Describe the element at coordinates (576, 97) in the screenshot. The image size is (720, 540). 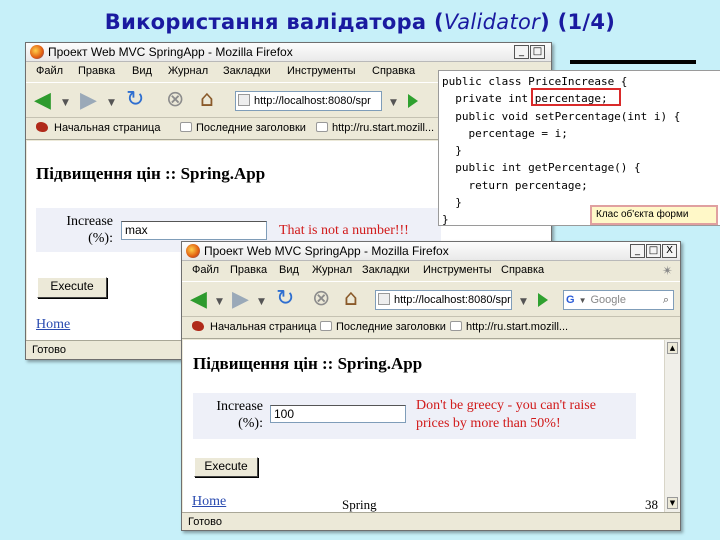
I see `percentage-highlight-box` at that location.